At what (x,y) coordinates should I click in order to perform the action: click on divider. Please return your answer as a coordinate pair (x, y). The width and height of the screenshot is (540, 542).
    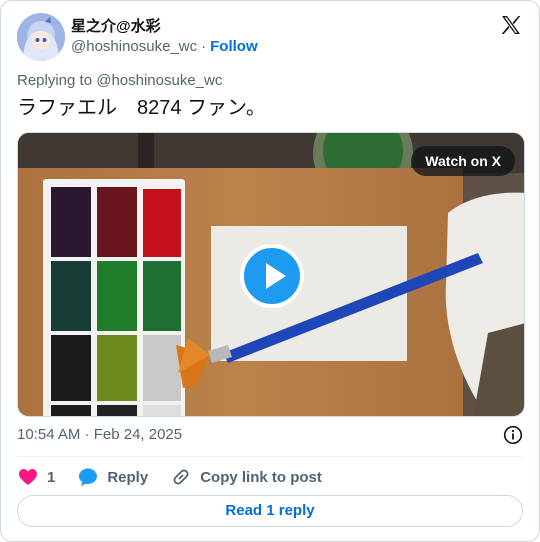
    Looking at the image, I should click on (270, 456).